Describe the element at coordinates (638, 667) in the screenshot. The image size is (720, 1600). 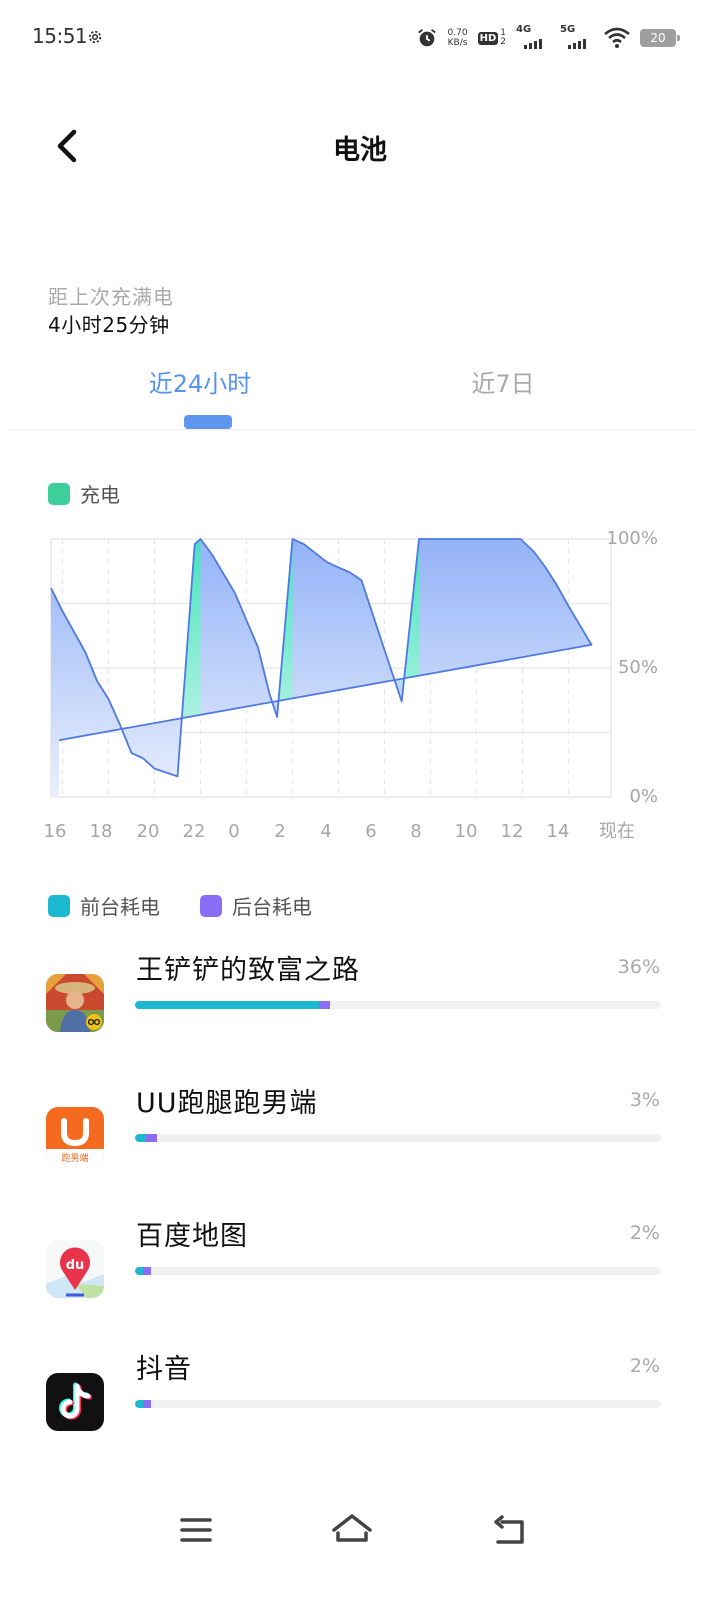
I see `y-axis-tick-label: 50%` at that location.